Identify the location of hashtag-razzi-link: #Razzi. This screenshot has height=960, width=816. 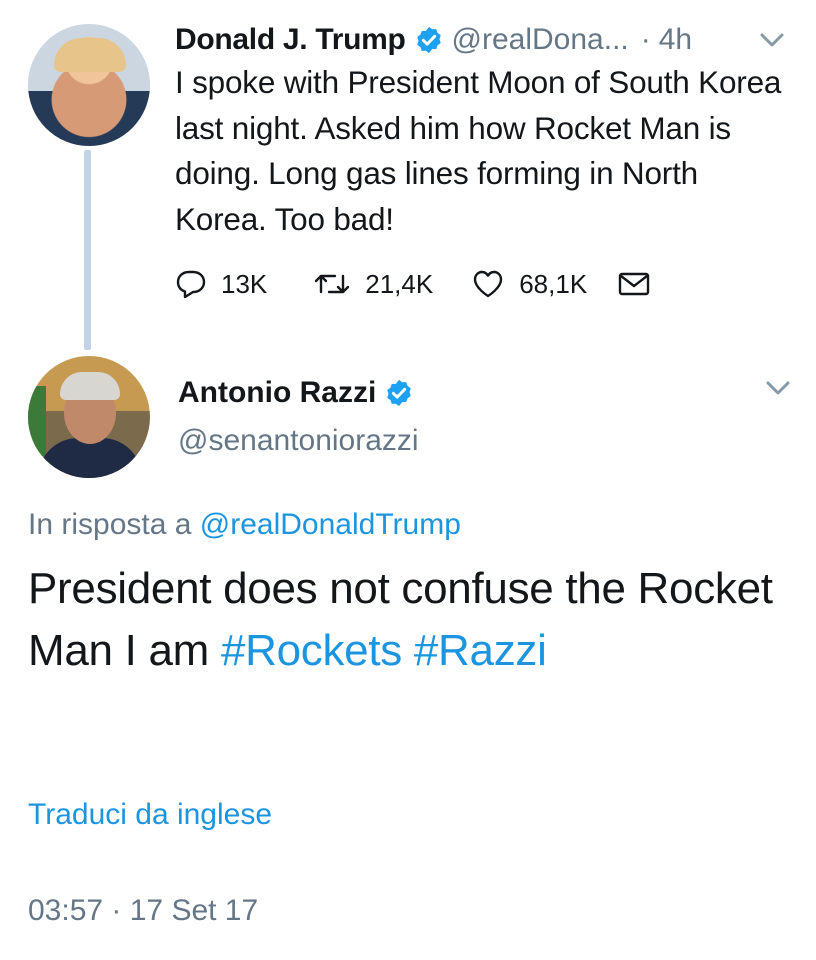
(480, 650).